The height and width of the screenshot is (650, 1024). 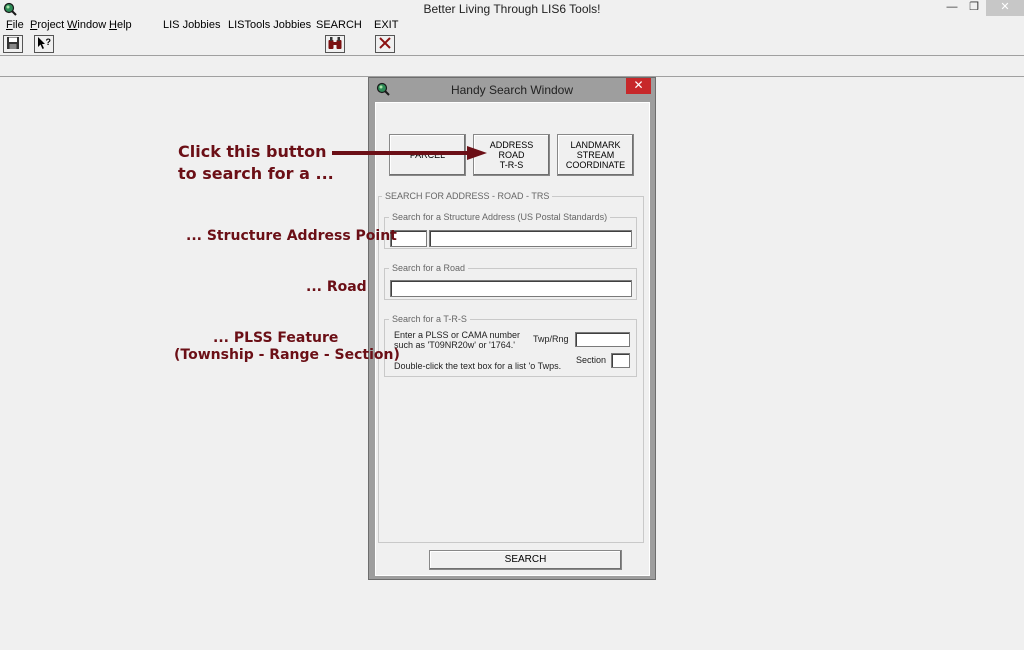 I want to click on exit-toolbar-button, so click(x=385, y=44).